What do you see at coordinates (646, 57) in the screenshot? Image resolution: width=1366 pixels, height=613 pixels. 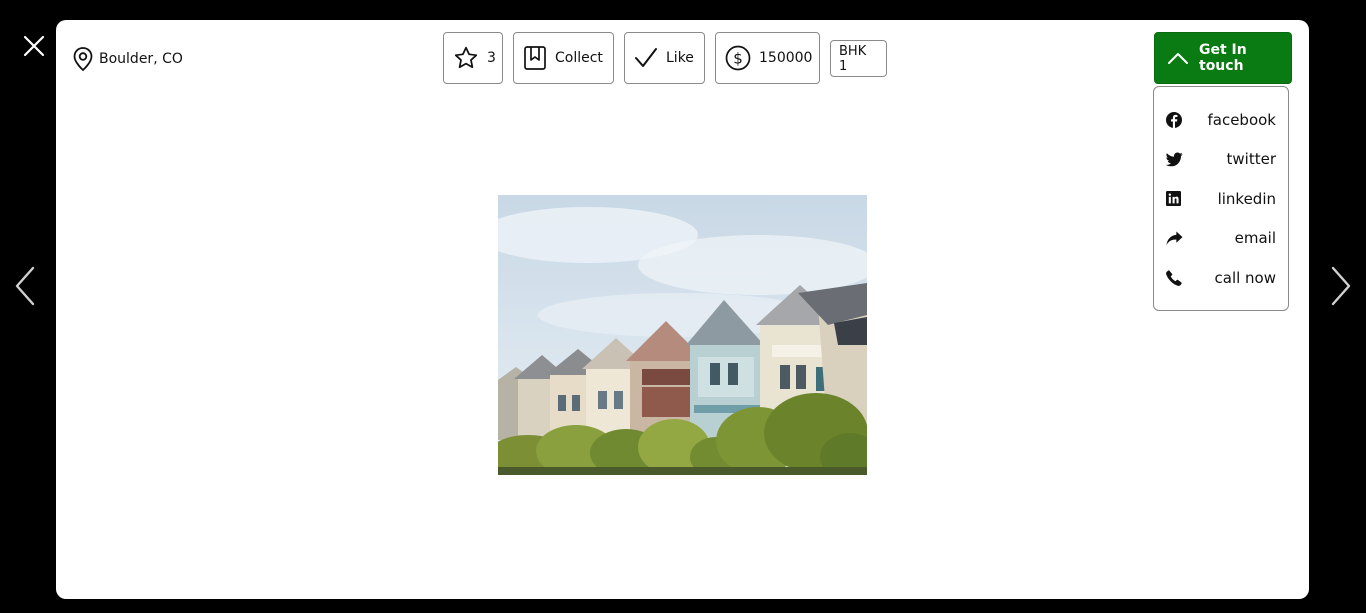 I see `checkmark-icon` at bounding box center [646, 57].